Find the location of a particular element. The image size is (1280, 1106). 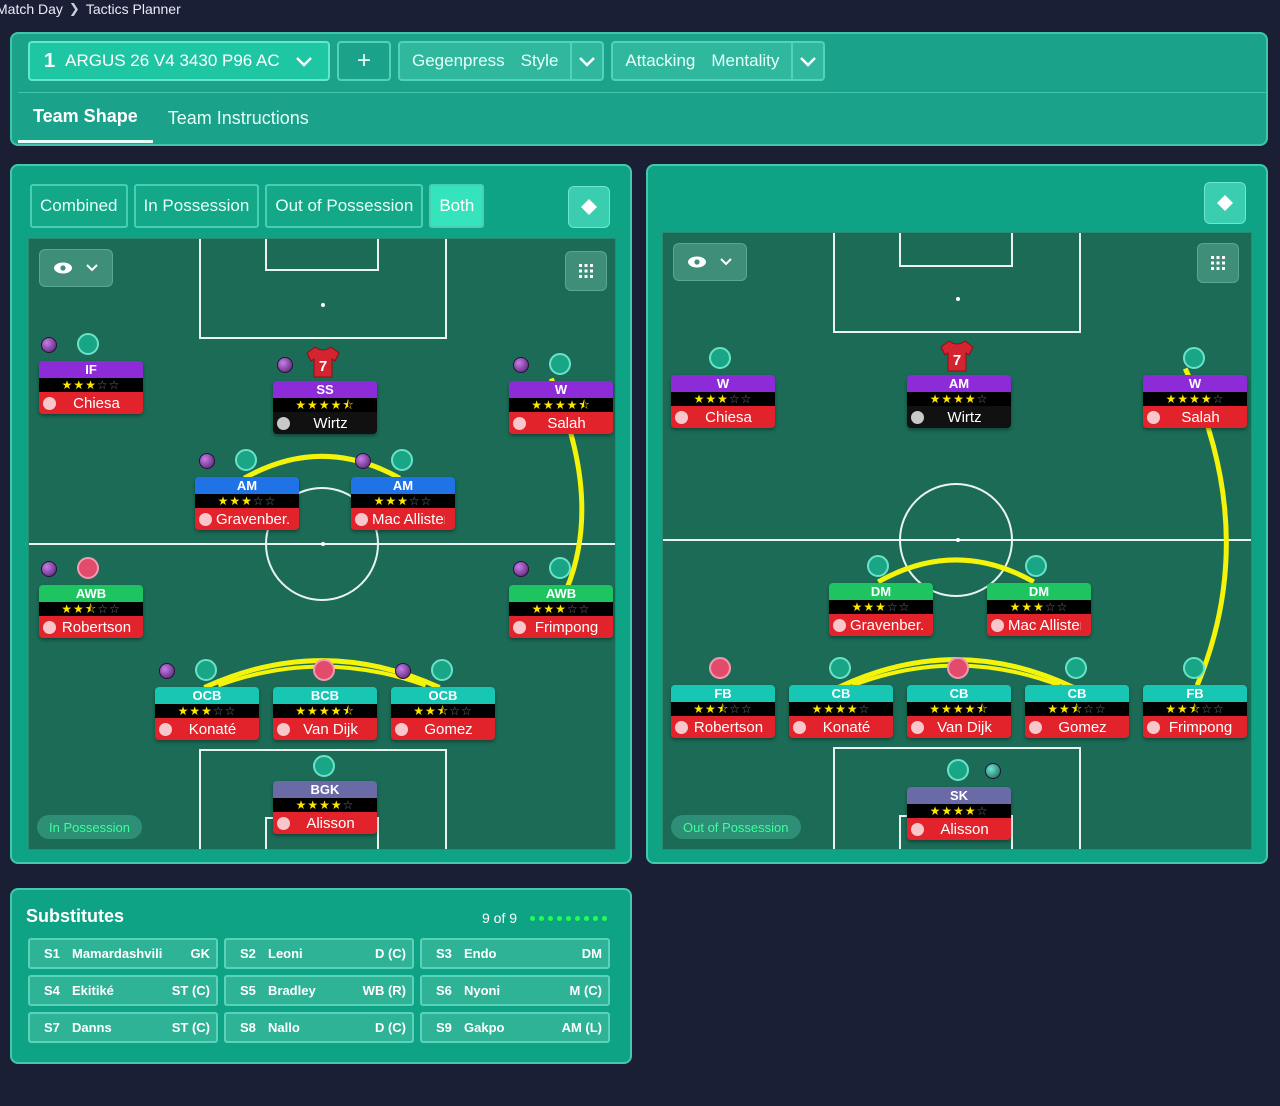

tab-team-instructions: Team Instructions is located at coordinates (238, 118).